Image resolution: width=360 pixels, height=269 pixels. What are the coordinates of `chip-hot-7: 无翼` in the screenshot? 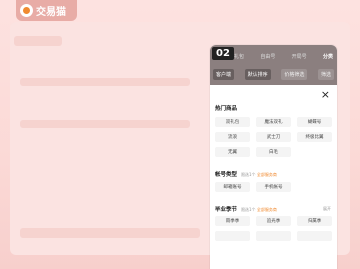 It's located at (232, 152).